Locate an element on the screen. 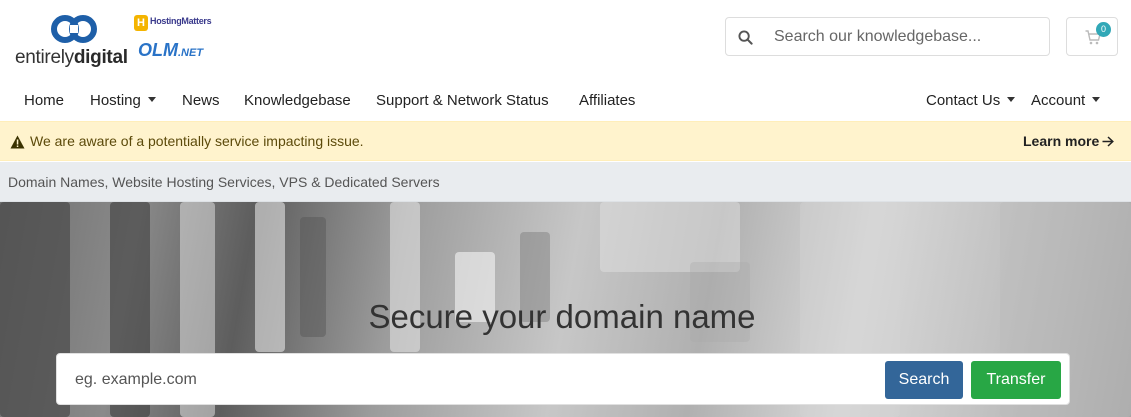 The image size is (1131, 417). infinity-logo-icon is located at coordinates (74, 29).